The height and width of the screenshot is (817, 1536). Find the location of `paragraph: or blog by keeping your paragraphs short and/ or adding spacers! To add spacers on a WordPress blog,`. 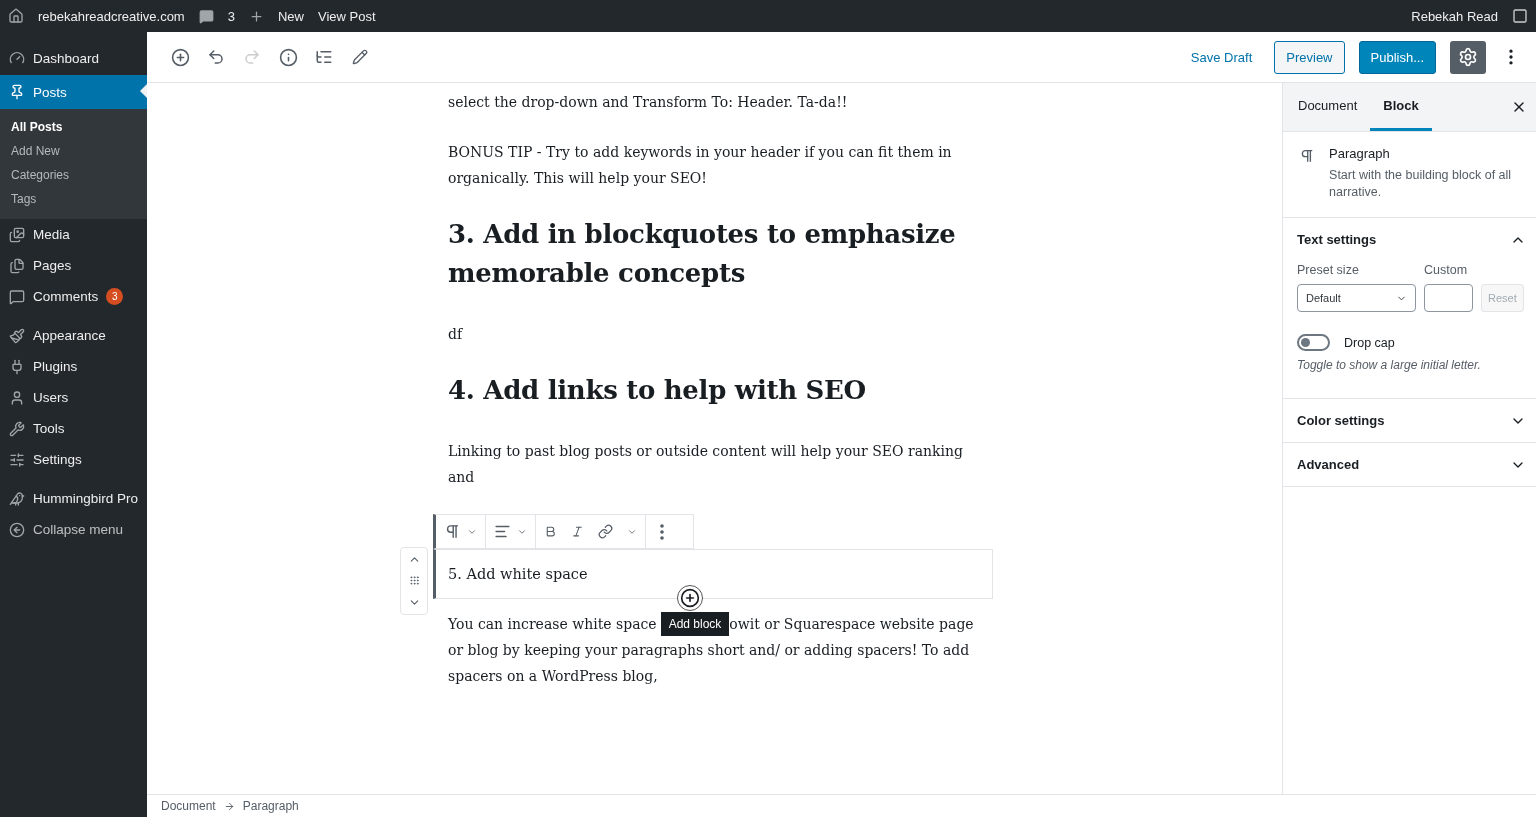

paragraph: or blog by keeping your paragraphs short and/ or adding spacers! To add spacers on a WordPress blog, is located at coordinates (709, 663).